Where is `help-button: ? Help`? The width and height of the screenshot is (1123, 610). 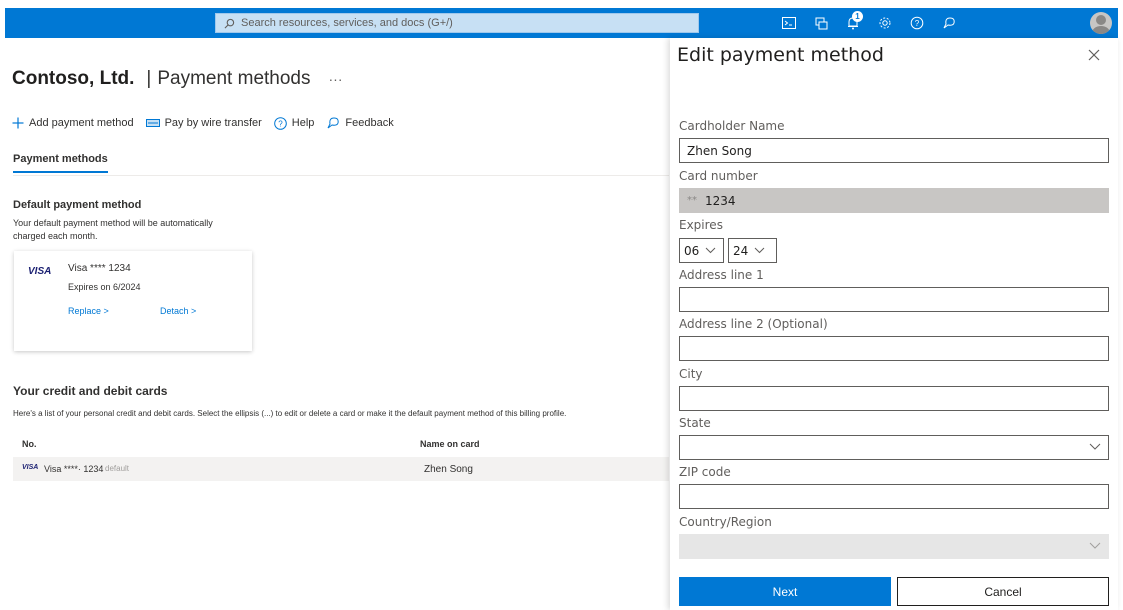
help-button: ? Help is located at coordinates (294, 123).